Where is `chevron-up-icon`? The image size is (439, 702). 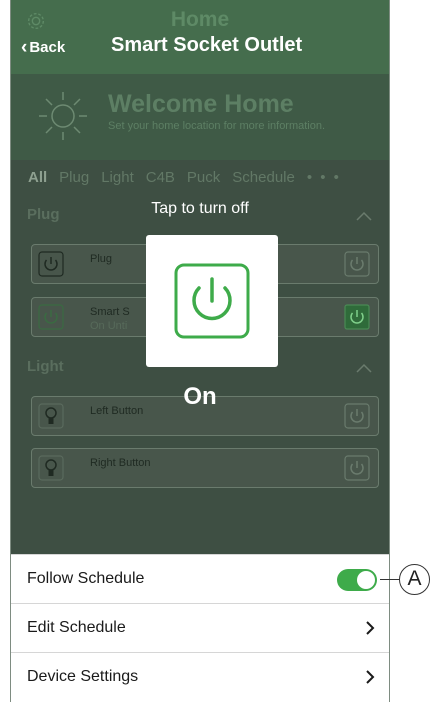
chevron-up-icon is located at coordinates (364, 368).